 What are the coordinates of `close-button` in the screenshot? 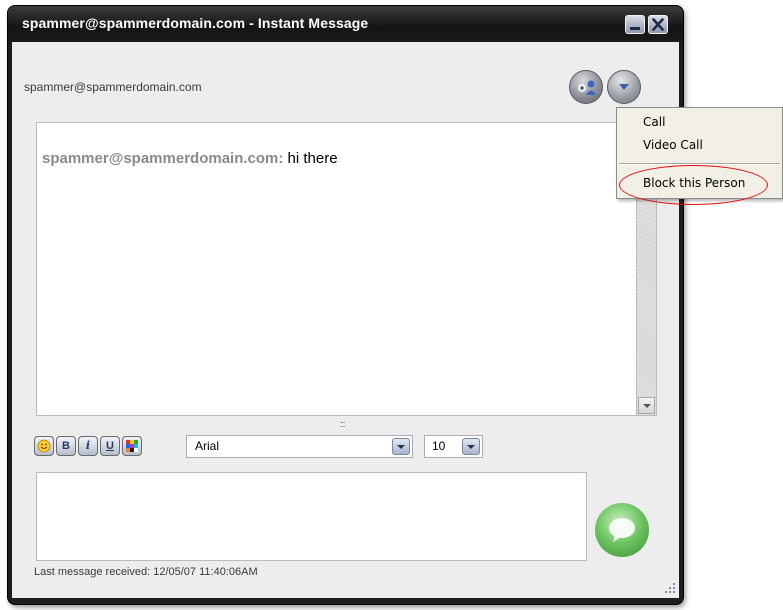 It's located at (658, 24).